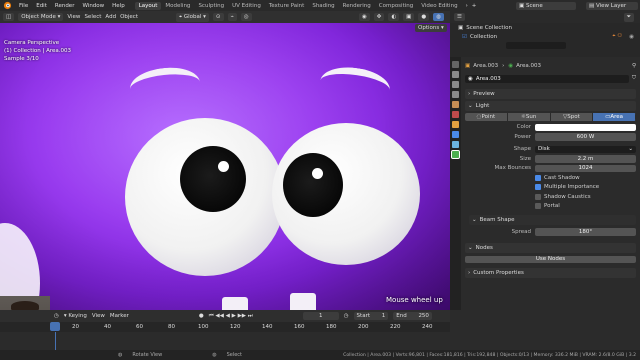 The image size is (640, 360). Describe the element at coordinates (455, 64) in the screenshot. I see `tool-tab-icon` at that location.